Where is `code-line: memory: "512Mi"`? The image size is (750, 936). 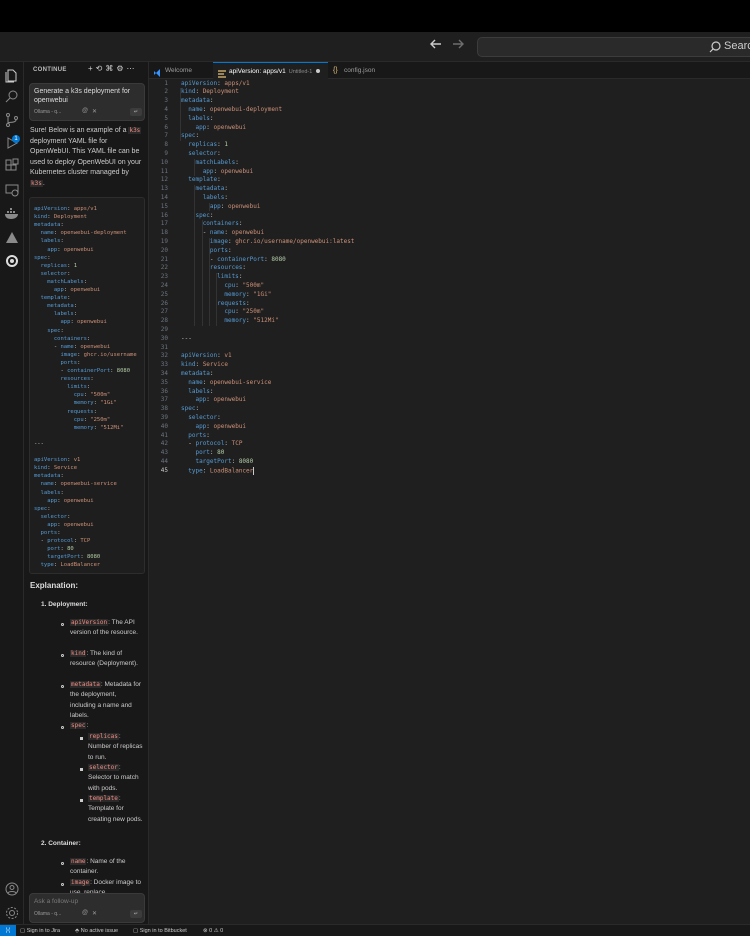
code-line: memory: "512Mi" is located at coordinates (98, 427).